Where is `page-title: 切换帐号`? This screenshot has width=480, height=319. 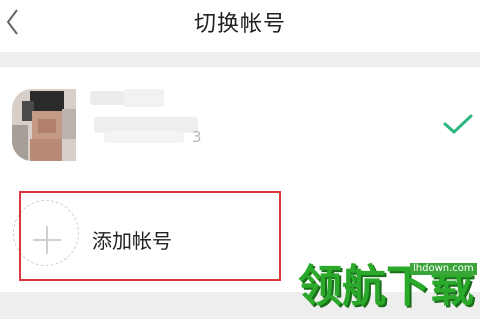
page-title: 切换帐号 is located at coordinates (239, 24).